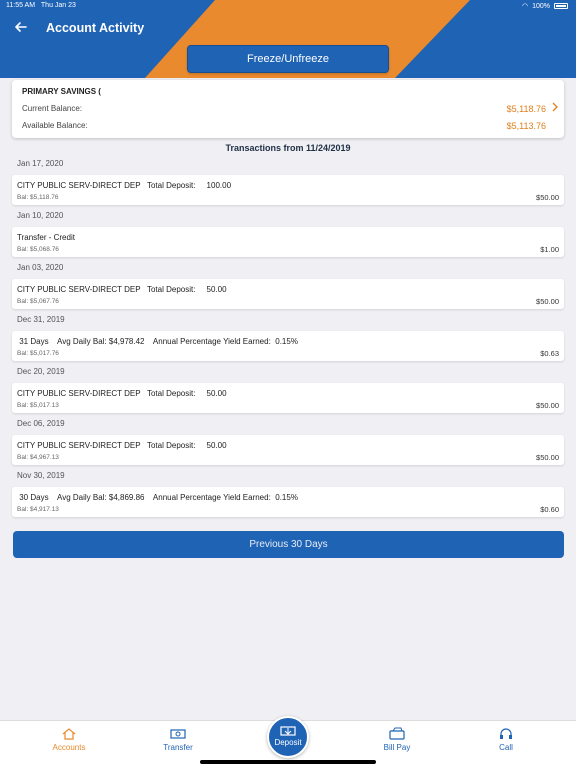 Image resolution: width=576 pixels, height=768 pixels. What do you see at coordinates (506, 733) in the screenshot?
I see `headset-icon` at bounding box center [506, 733].